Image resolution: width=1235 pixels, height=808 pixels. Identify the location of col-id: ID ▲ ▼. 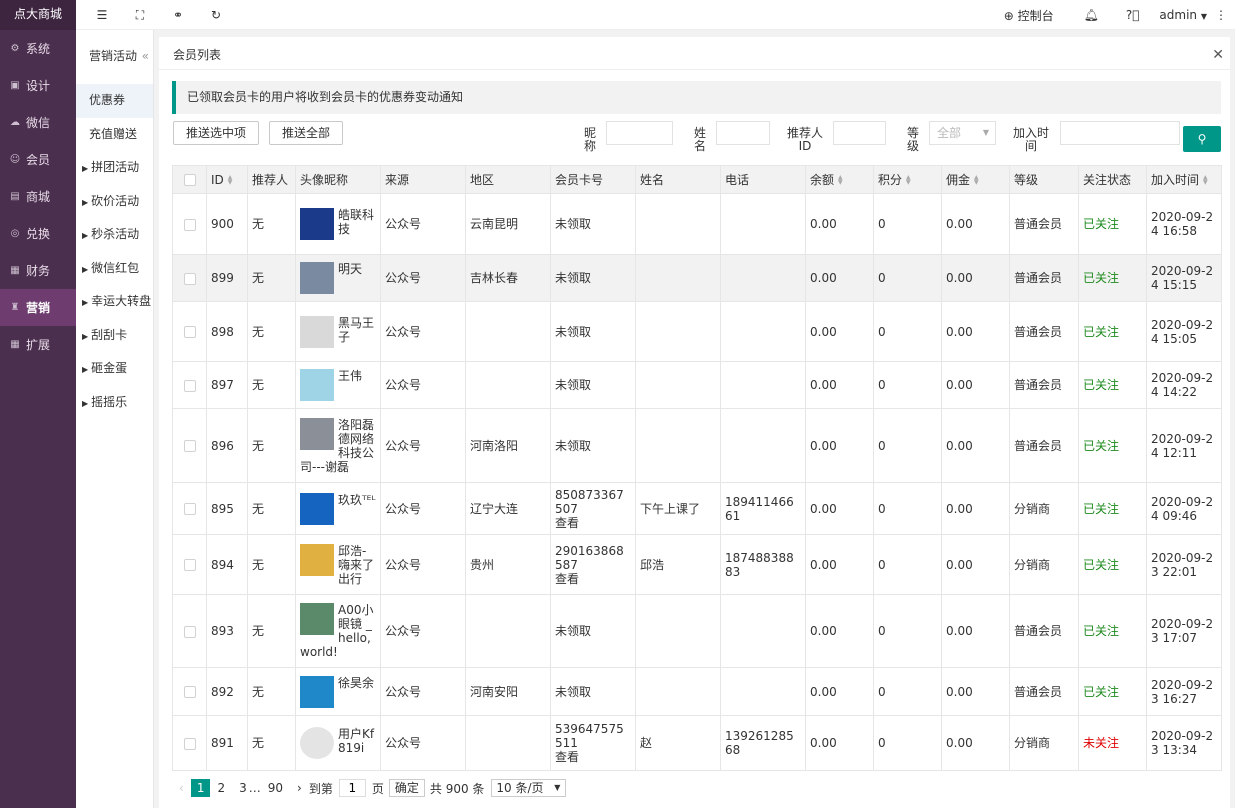
(227, 179).